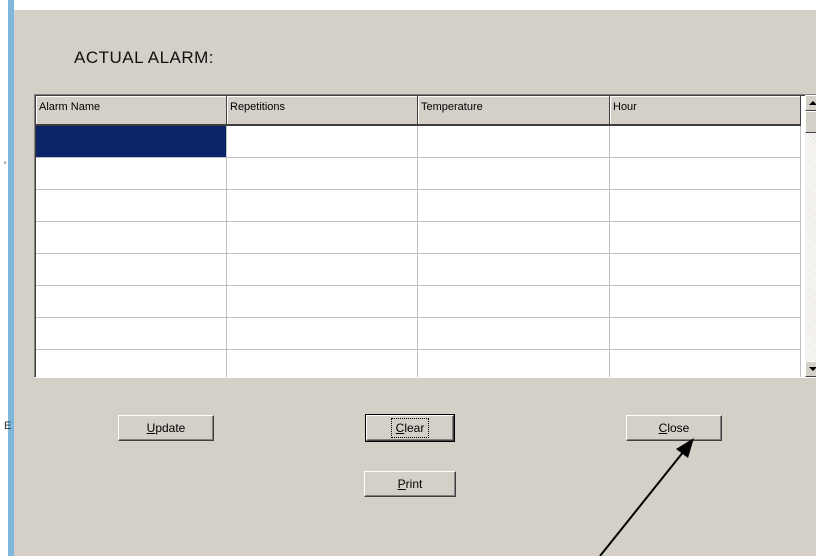  Describe the element at coordinates (8, 426) in the screenshot. I see `edge-glyph-mid: E` at that location.